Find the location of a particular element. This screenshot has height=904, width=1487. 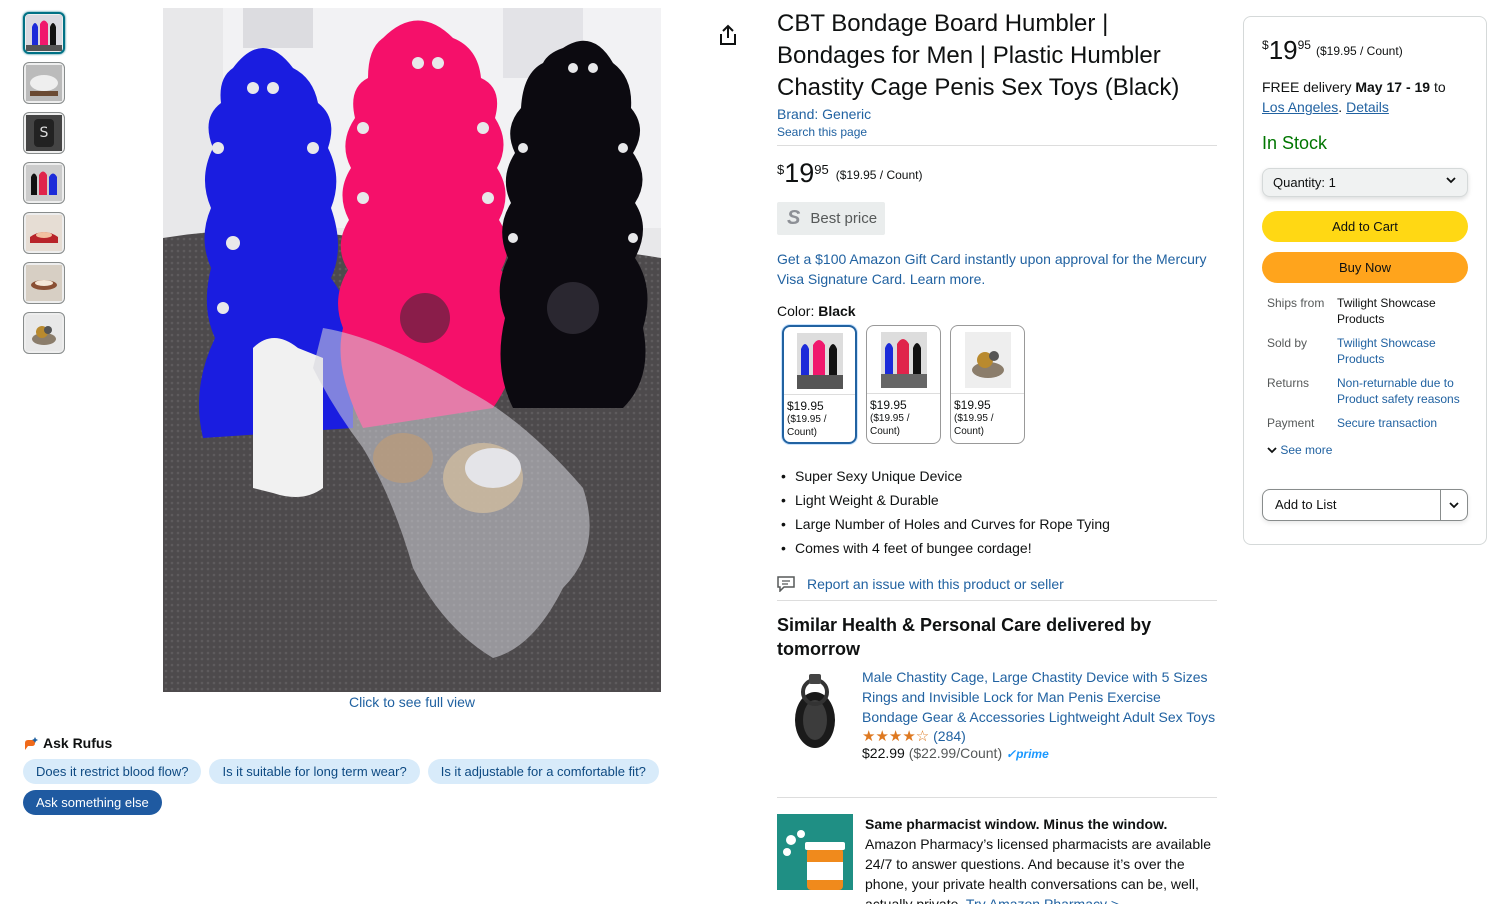

board-s-logo-icon: S is located at coordinates (44, 133).